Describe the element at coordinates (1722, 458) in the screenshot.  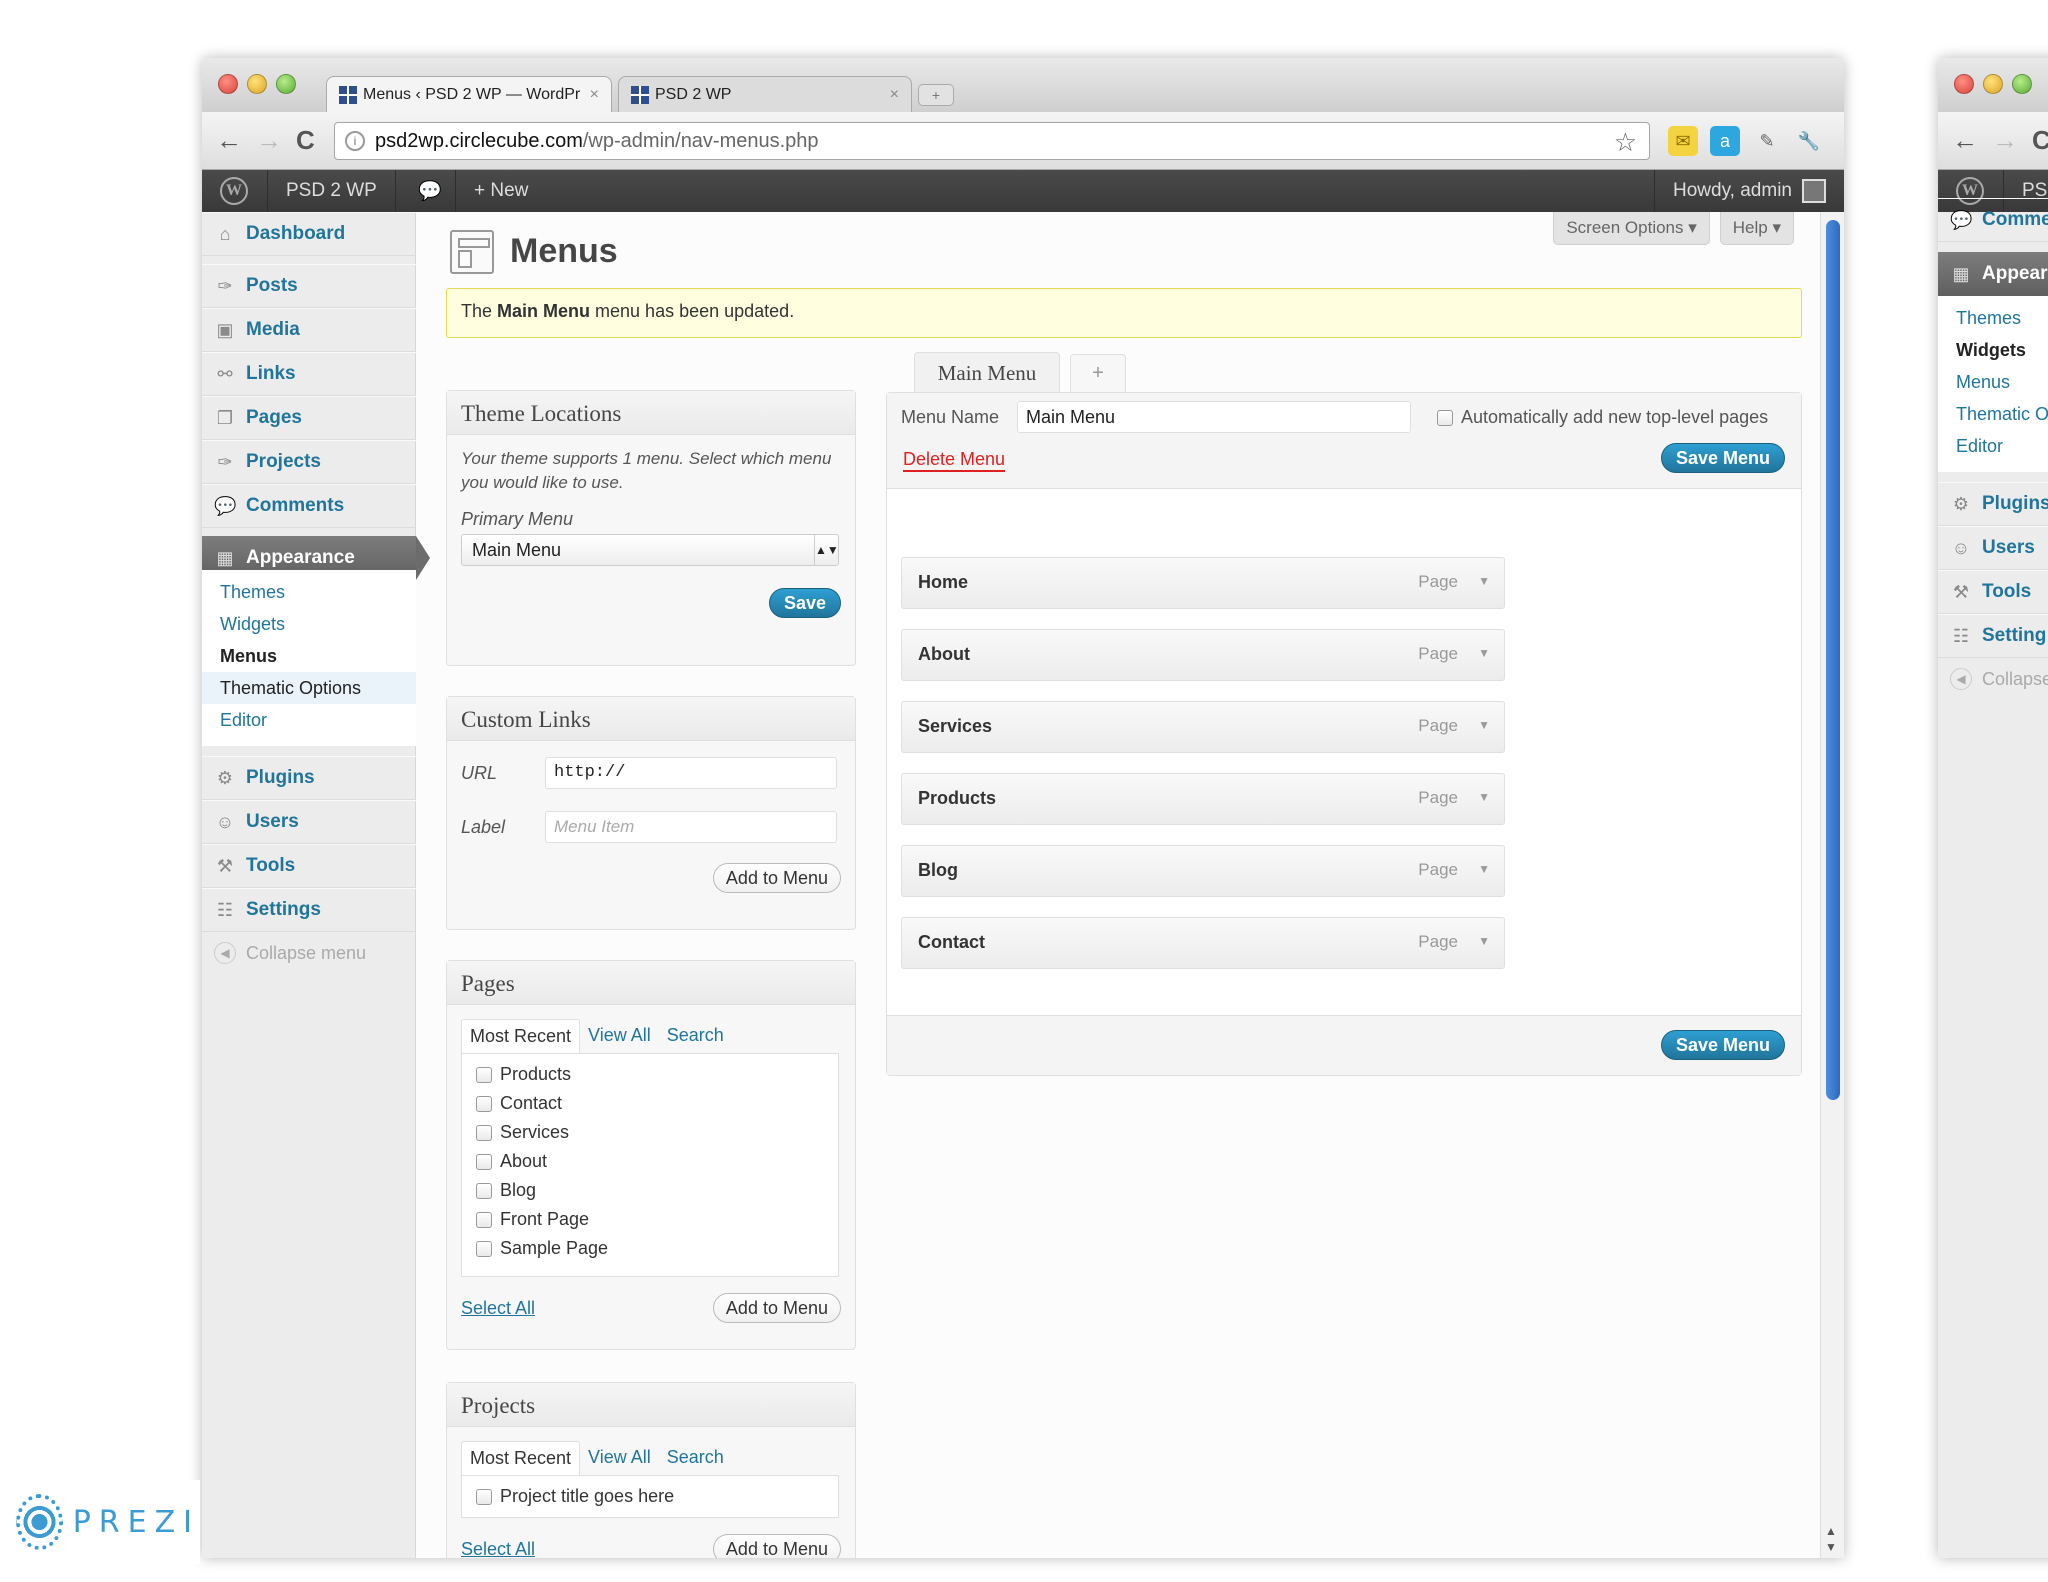
I see `save-menu-button-top: Save Menu` at that location.